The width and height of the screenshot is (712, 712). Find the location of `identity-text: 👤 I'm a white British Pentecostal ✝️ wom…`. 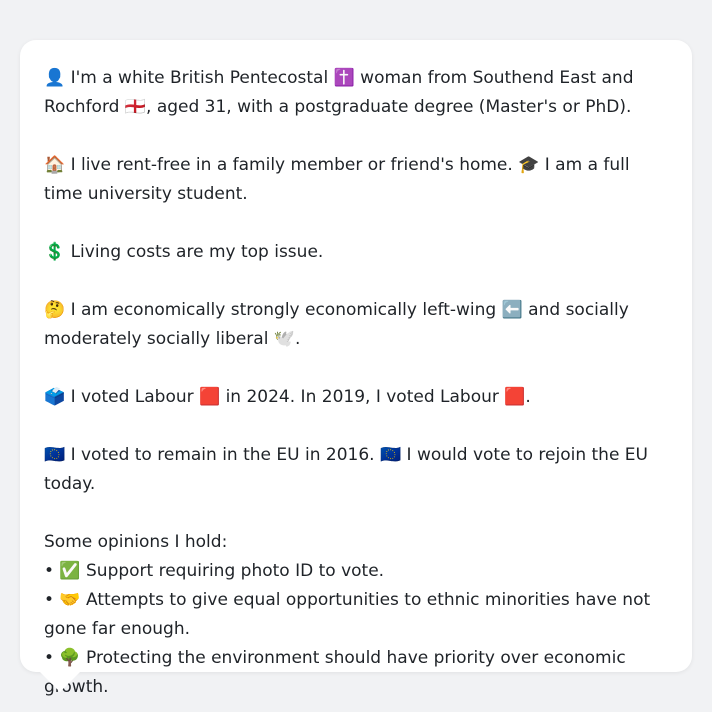

identity-text: 👤 I'm a white British Pentecostal ✝️ wom… is located at coordinates (339, 92).